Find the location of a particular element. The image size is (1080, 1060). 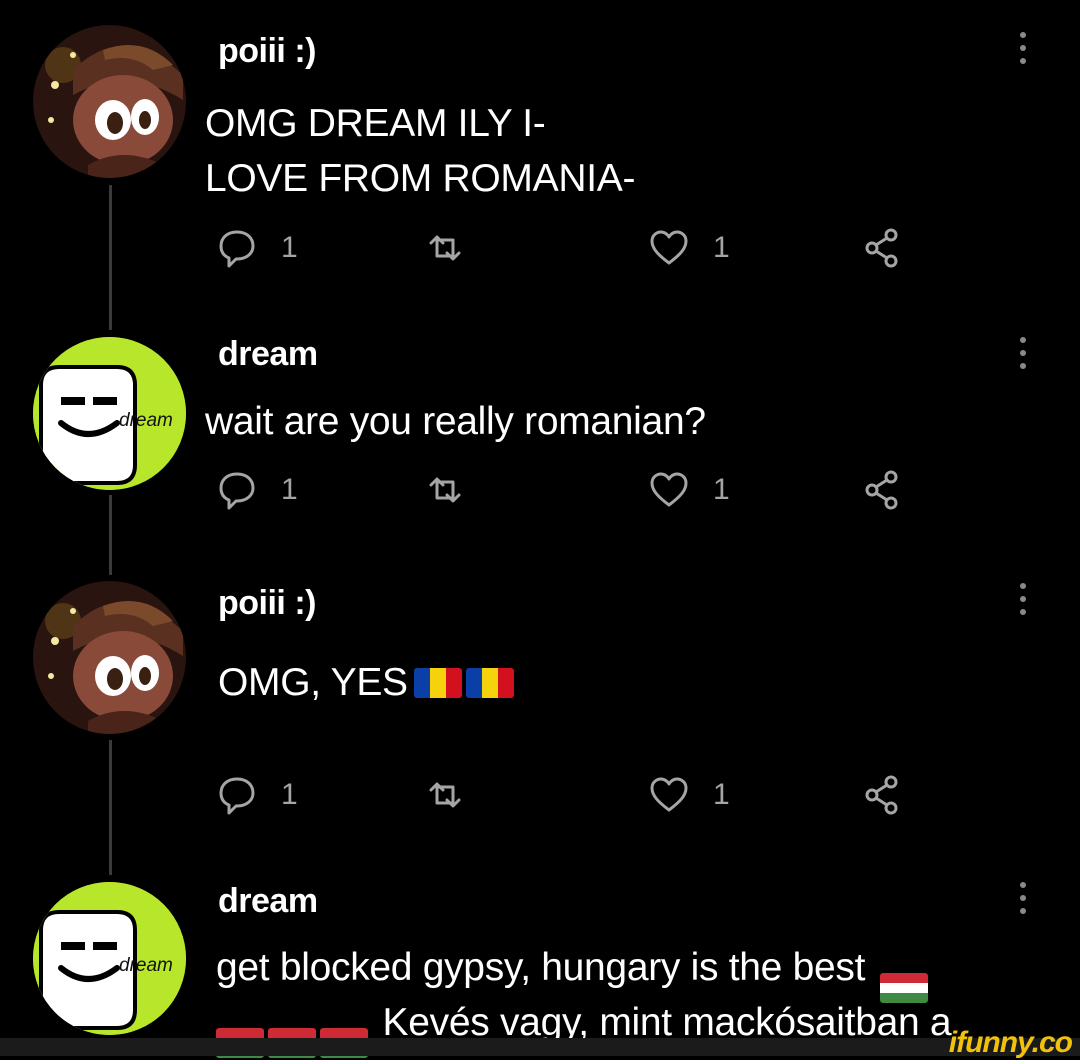

post-text: OMG, YES is located at coordinates (366, 682).